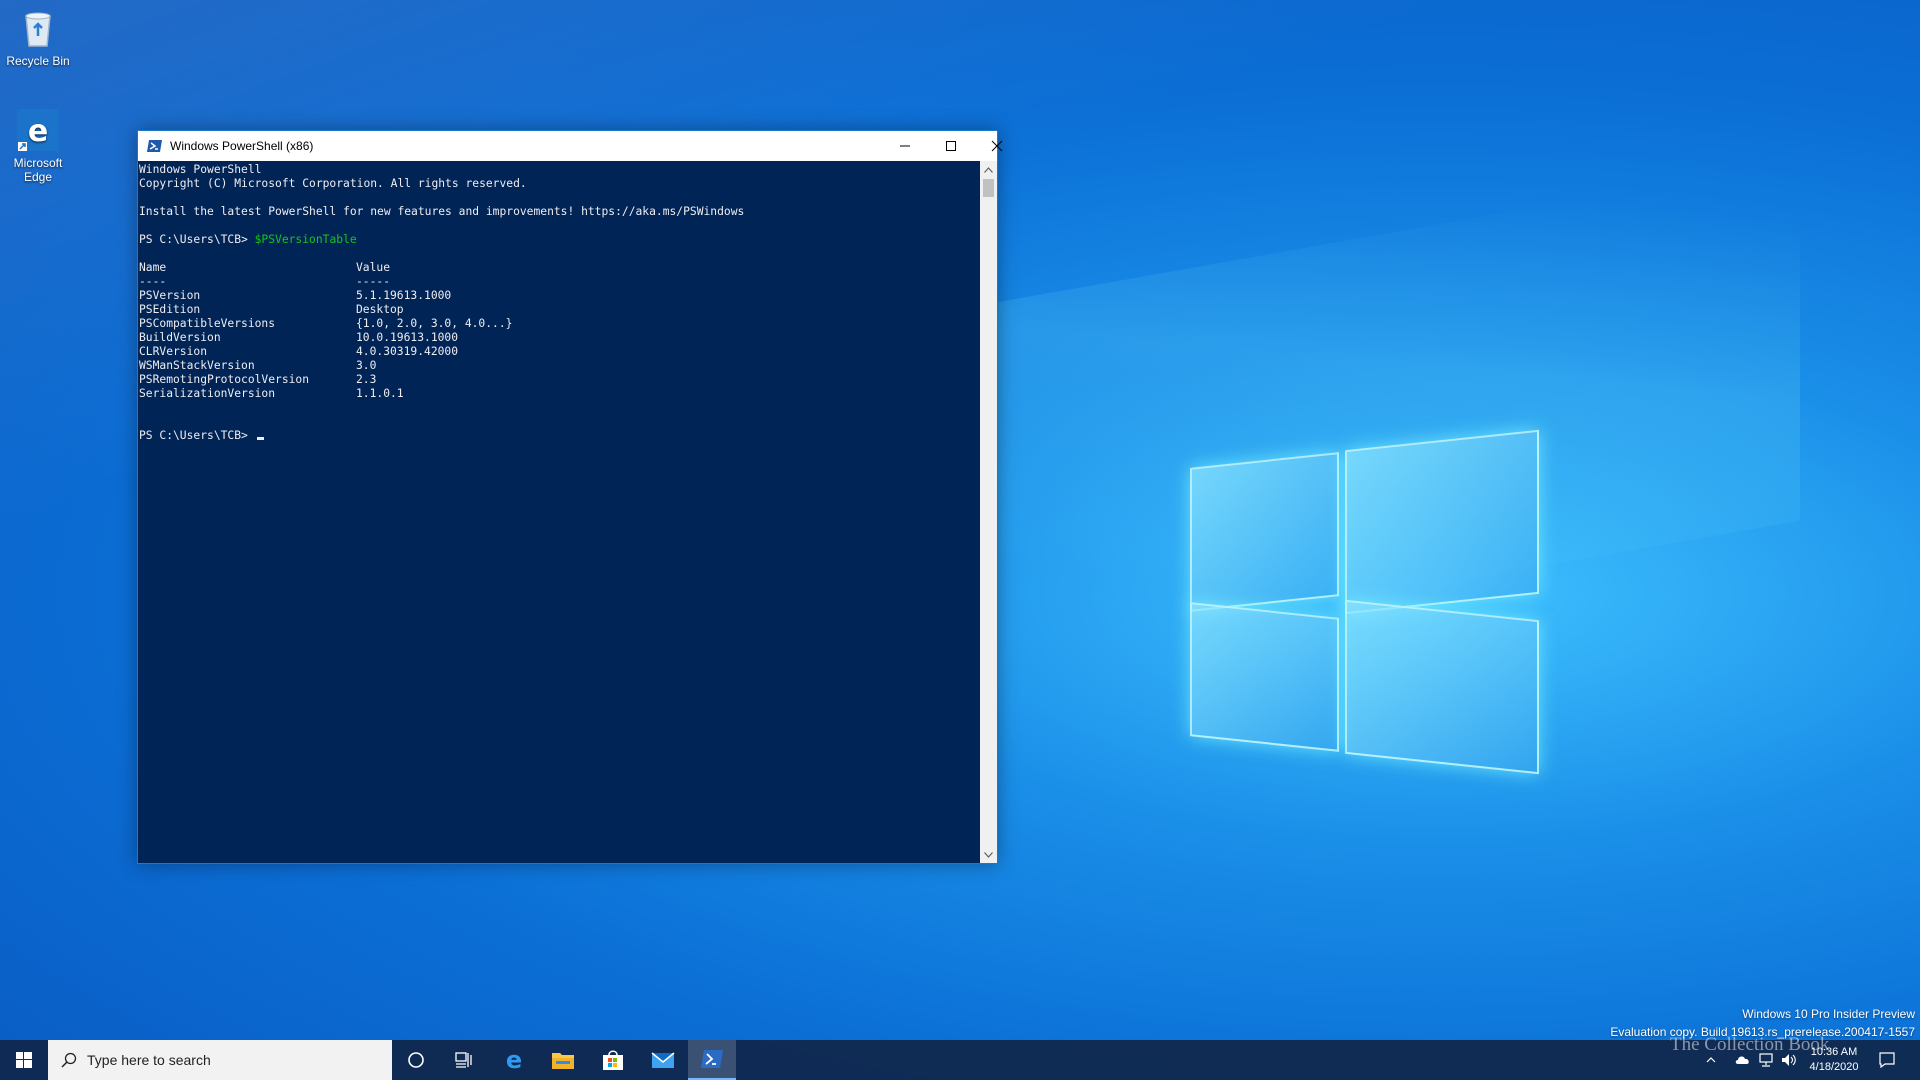 The height and width of the screenshot is (1080, 1920). What do you see at coordinates (170, 295) in the screenshot?
I see `table-cell-name: PSVersion` at bounding box center [170, 295].